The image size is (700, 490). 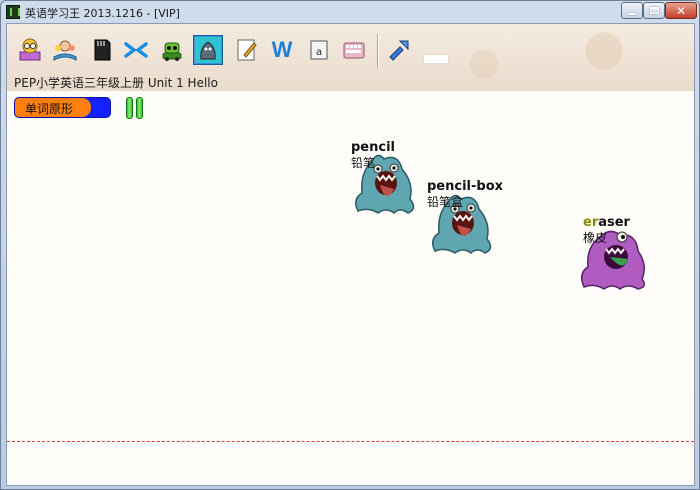 I want to click on toolbar-separator, so click(x=378, y=51).